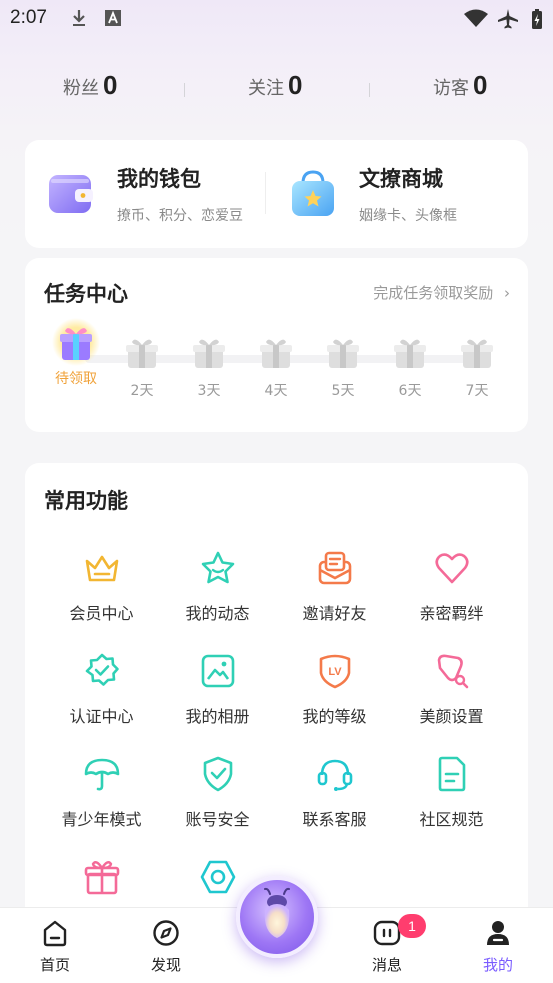  I want to click on document-icon, so click(451, 774).